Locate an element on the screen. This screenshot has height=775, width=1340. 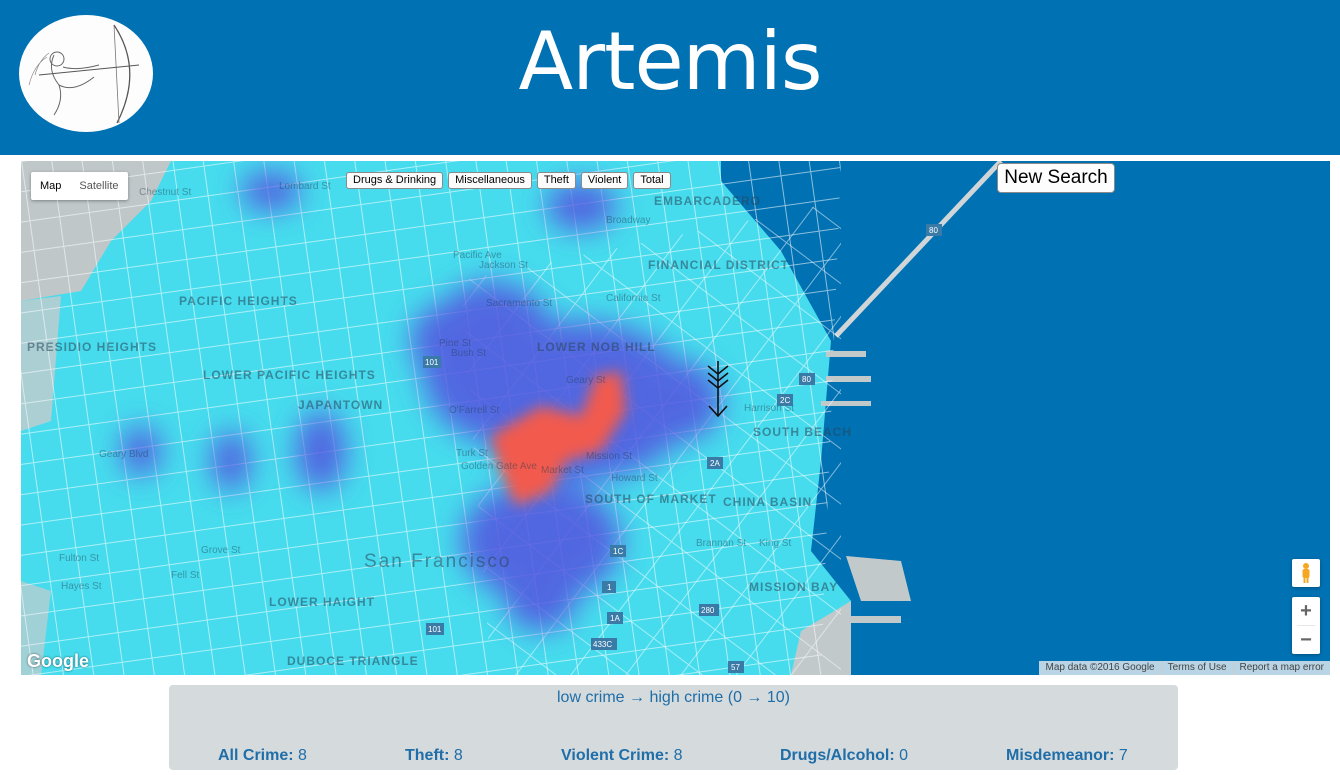
stat-violent-crime: Violent Crime: 8 is located at coordinates (622, 756).